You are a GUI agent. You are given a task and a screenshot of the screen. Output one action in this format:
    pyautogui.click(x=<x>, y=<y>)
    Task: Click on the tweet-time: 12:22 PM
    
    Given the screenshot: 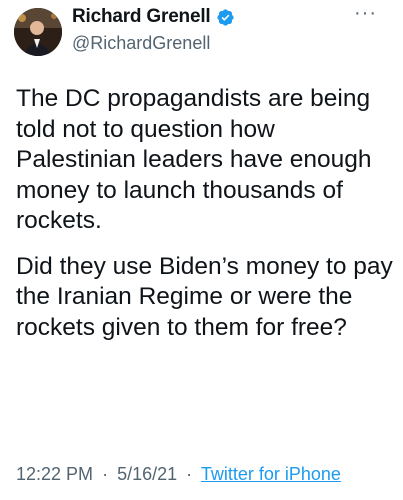 What is the action you would take?
    pyautogui.click(x=54, y=474)
    